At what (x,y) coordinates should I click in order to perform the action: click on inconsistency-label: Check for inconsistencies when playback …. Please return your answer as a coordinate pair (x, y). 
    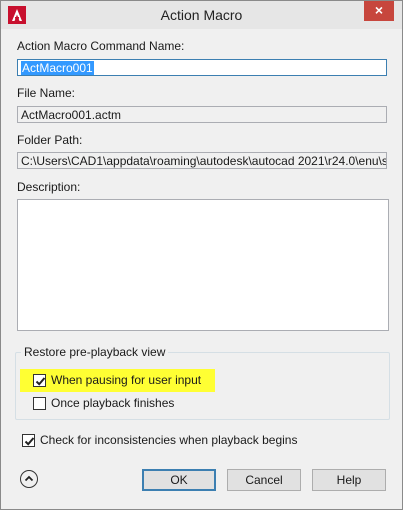
    Looking at the image, I should click on (168, 440).